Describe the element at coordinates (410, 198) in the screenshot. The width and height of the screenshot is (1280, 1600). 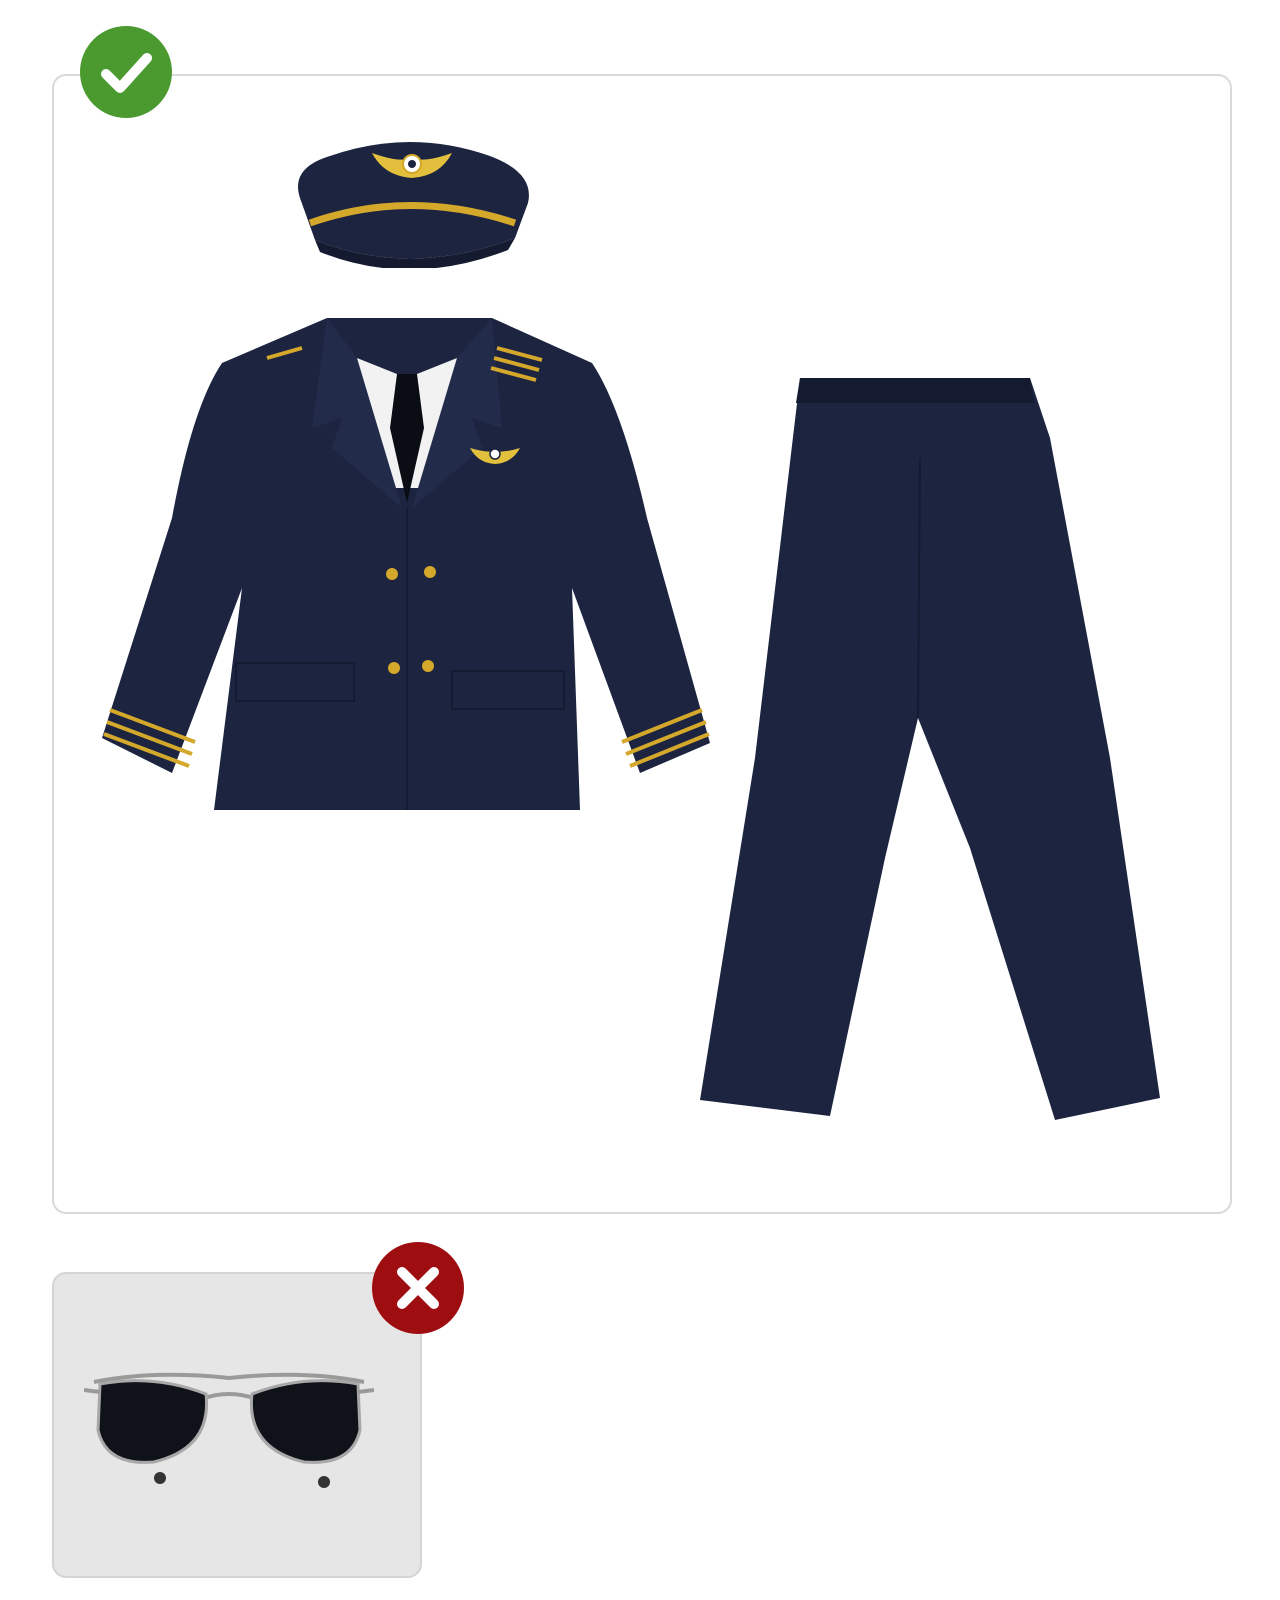
I see `pilot-hat-icon` at that location.